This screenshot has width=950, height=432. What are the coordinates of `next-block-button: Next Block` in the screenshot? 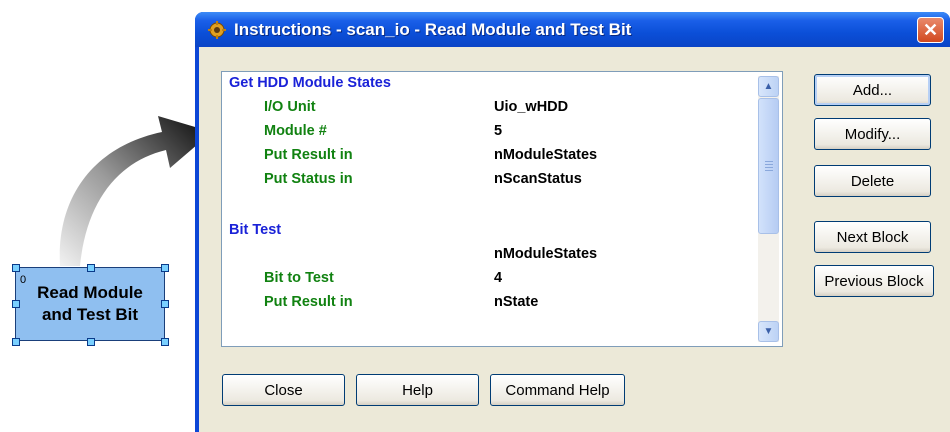 It's located at (872, 237).